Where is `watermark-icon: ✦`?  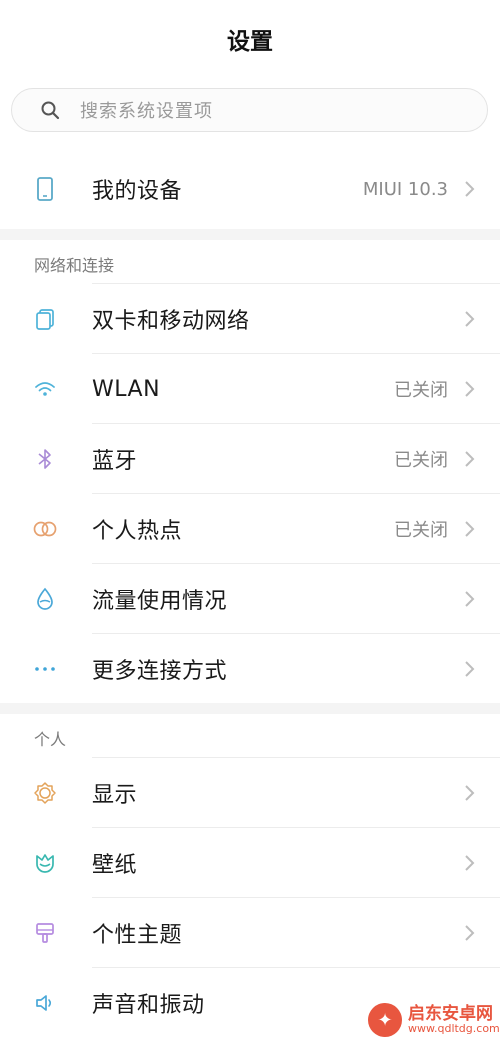 watermark-icon: ✦ is located at coordinates (385, 1020).